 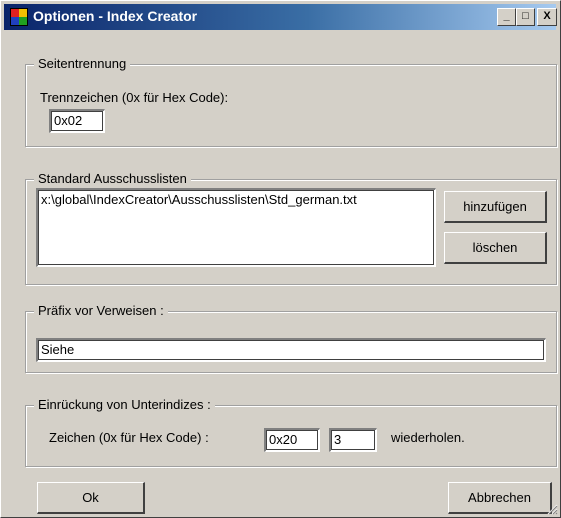 I want to click on close-button: X, so click(x=547, y=17).